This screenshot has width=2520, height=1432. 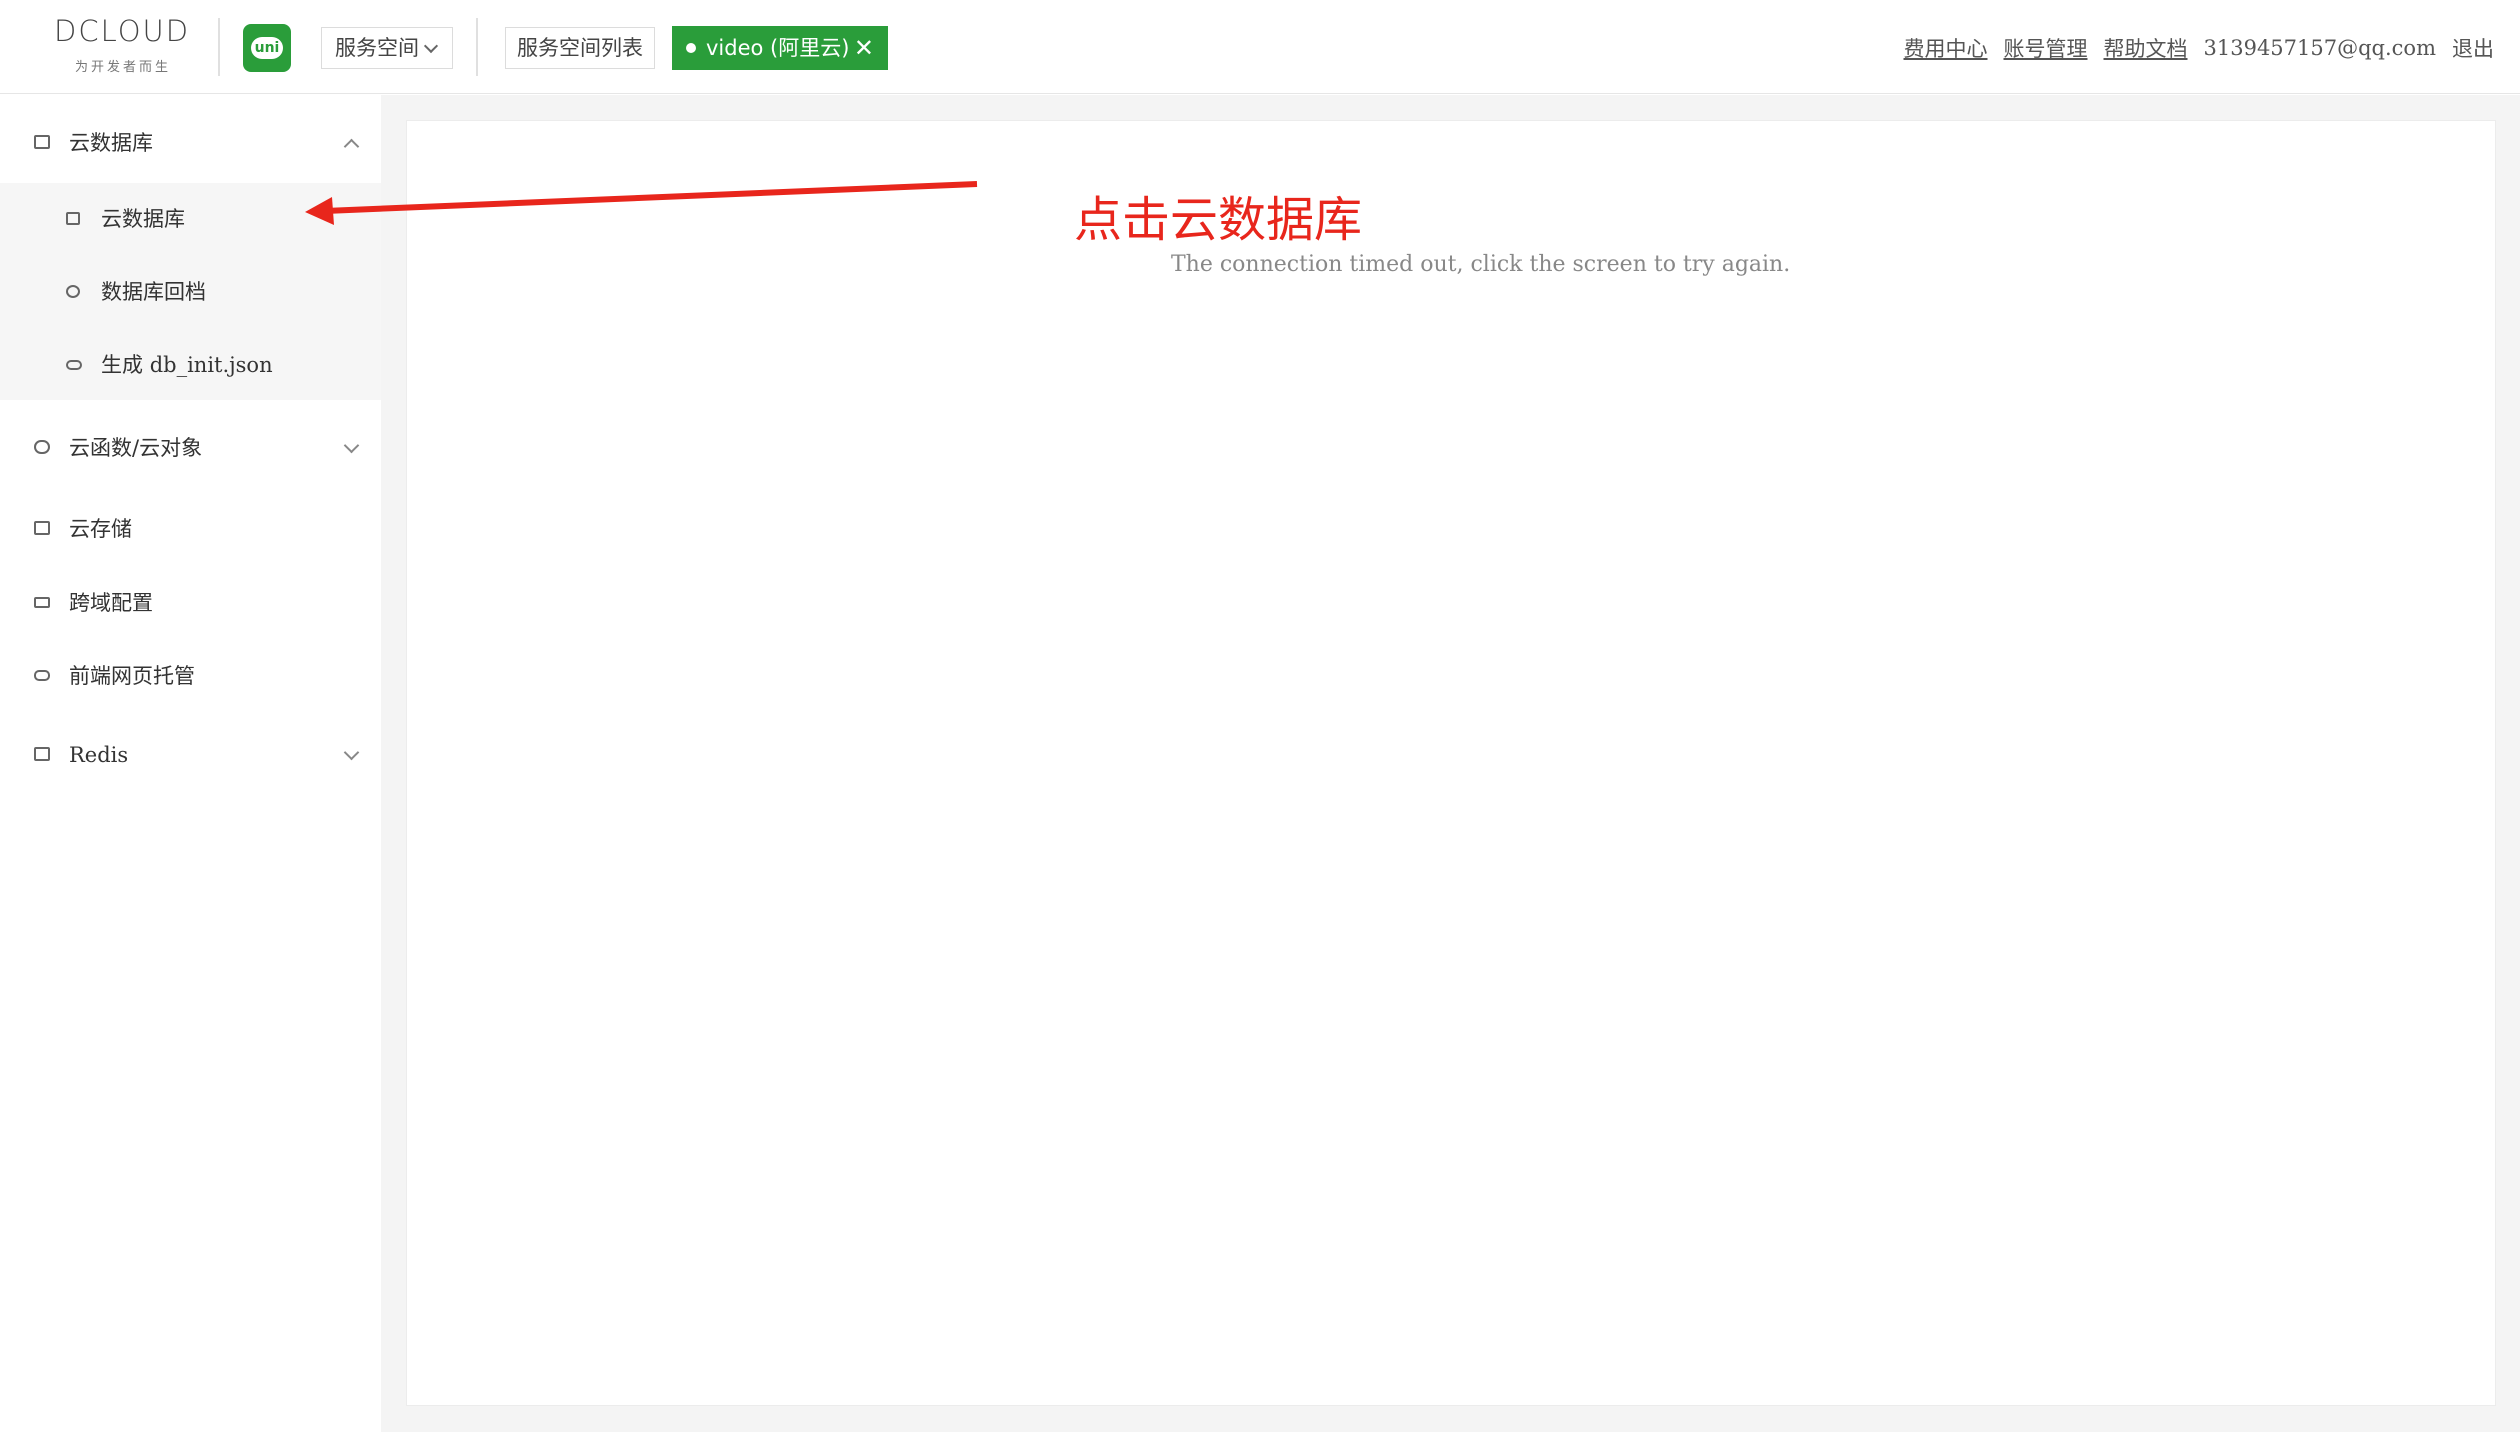 What do you see at coordinates (99, 755) in the screenshot?
I see `sidebar-item-label: Redis` at bounding box center [99, 755].